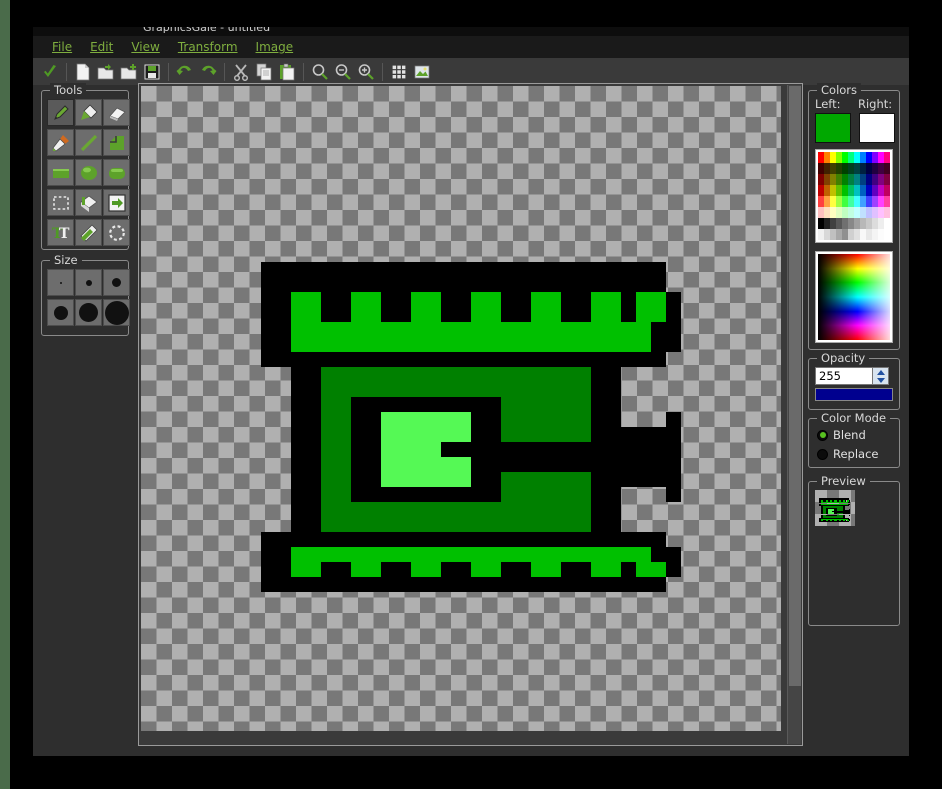 The width and height of the screenshot is (942, 789). What do you see at coordinates (168, 71) in the screenshot?
I see `toolbar-separator` at bounding box center [168, 71].